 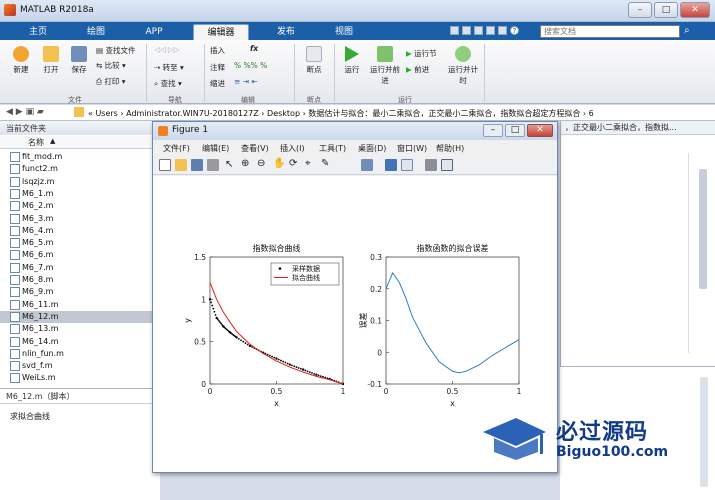 I want to click on rotate-icon: ⟳, so click(x=293, y=163).